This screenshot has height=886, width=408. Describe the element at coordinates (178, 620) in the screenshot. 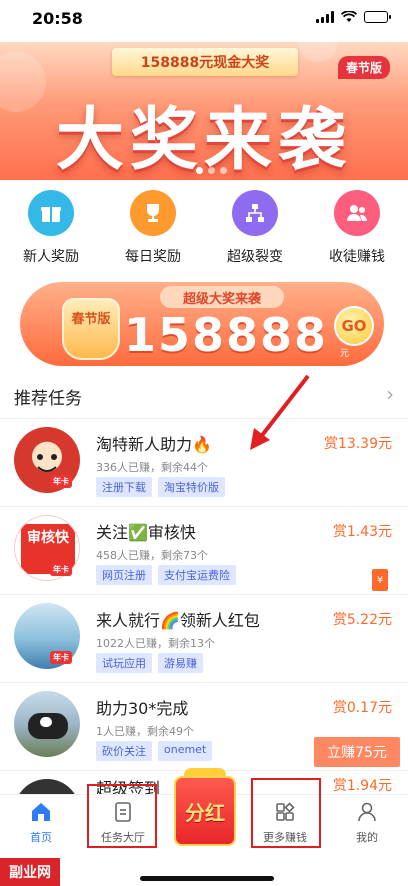

I see `task-title: 来人就行🌈领新人红包` at that location.